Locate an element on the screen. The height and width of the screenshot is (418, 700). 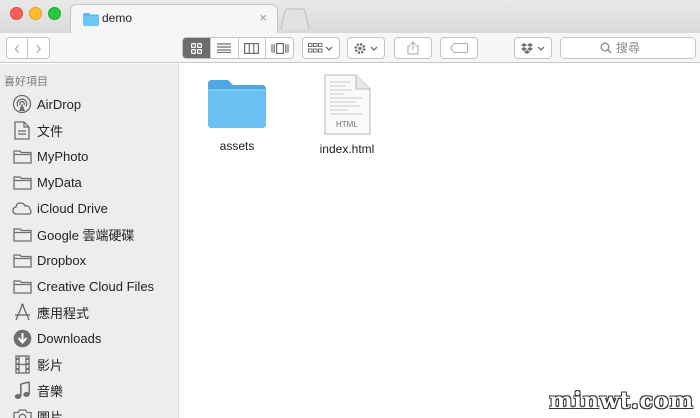
icon-view-icon is located at coordinates (196, 48).